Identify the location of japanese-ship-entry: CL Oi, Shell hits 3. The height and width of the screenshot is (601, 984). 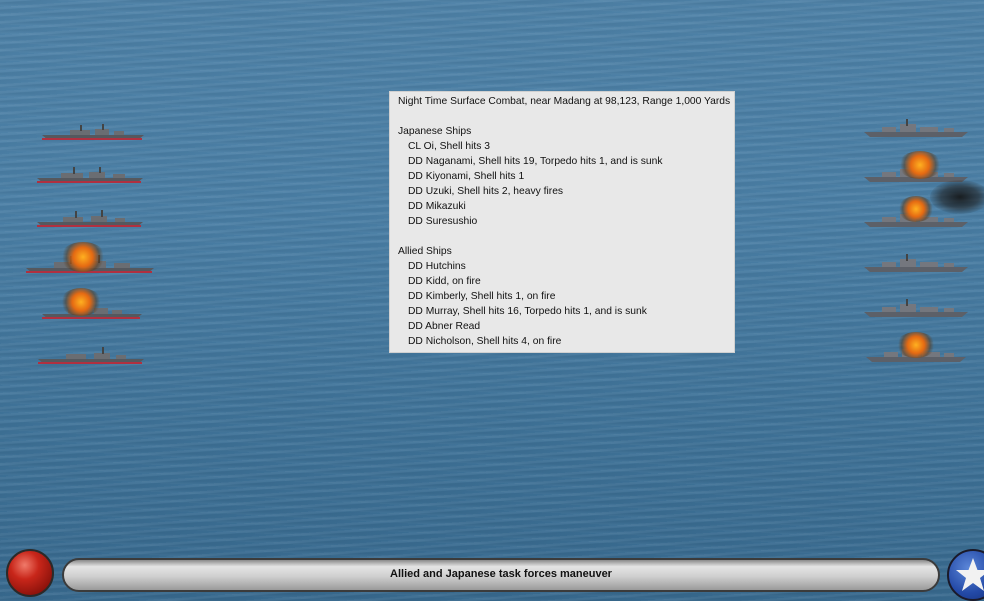
(449, 146).